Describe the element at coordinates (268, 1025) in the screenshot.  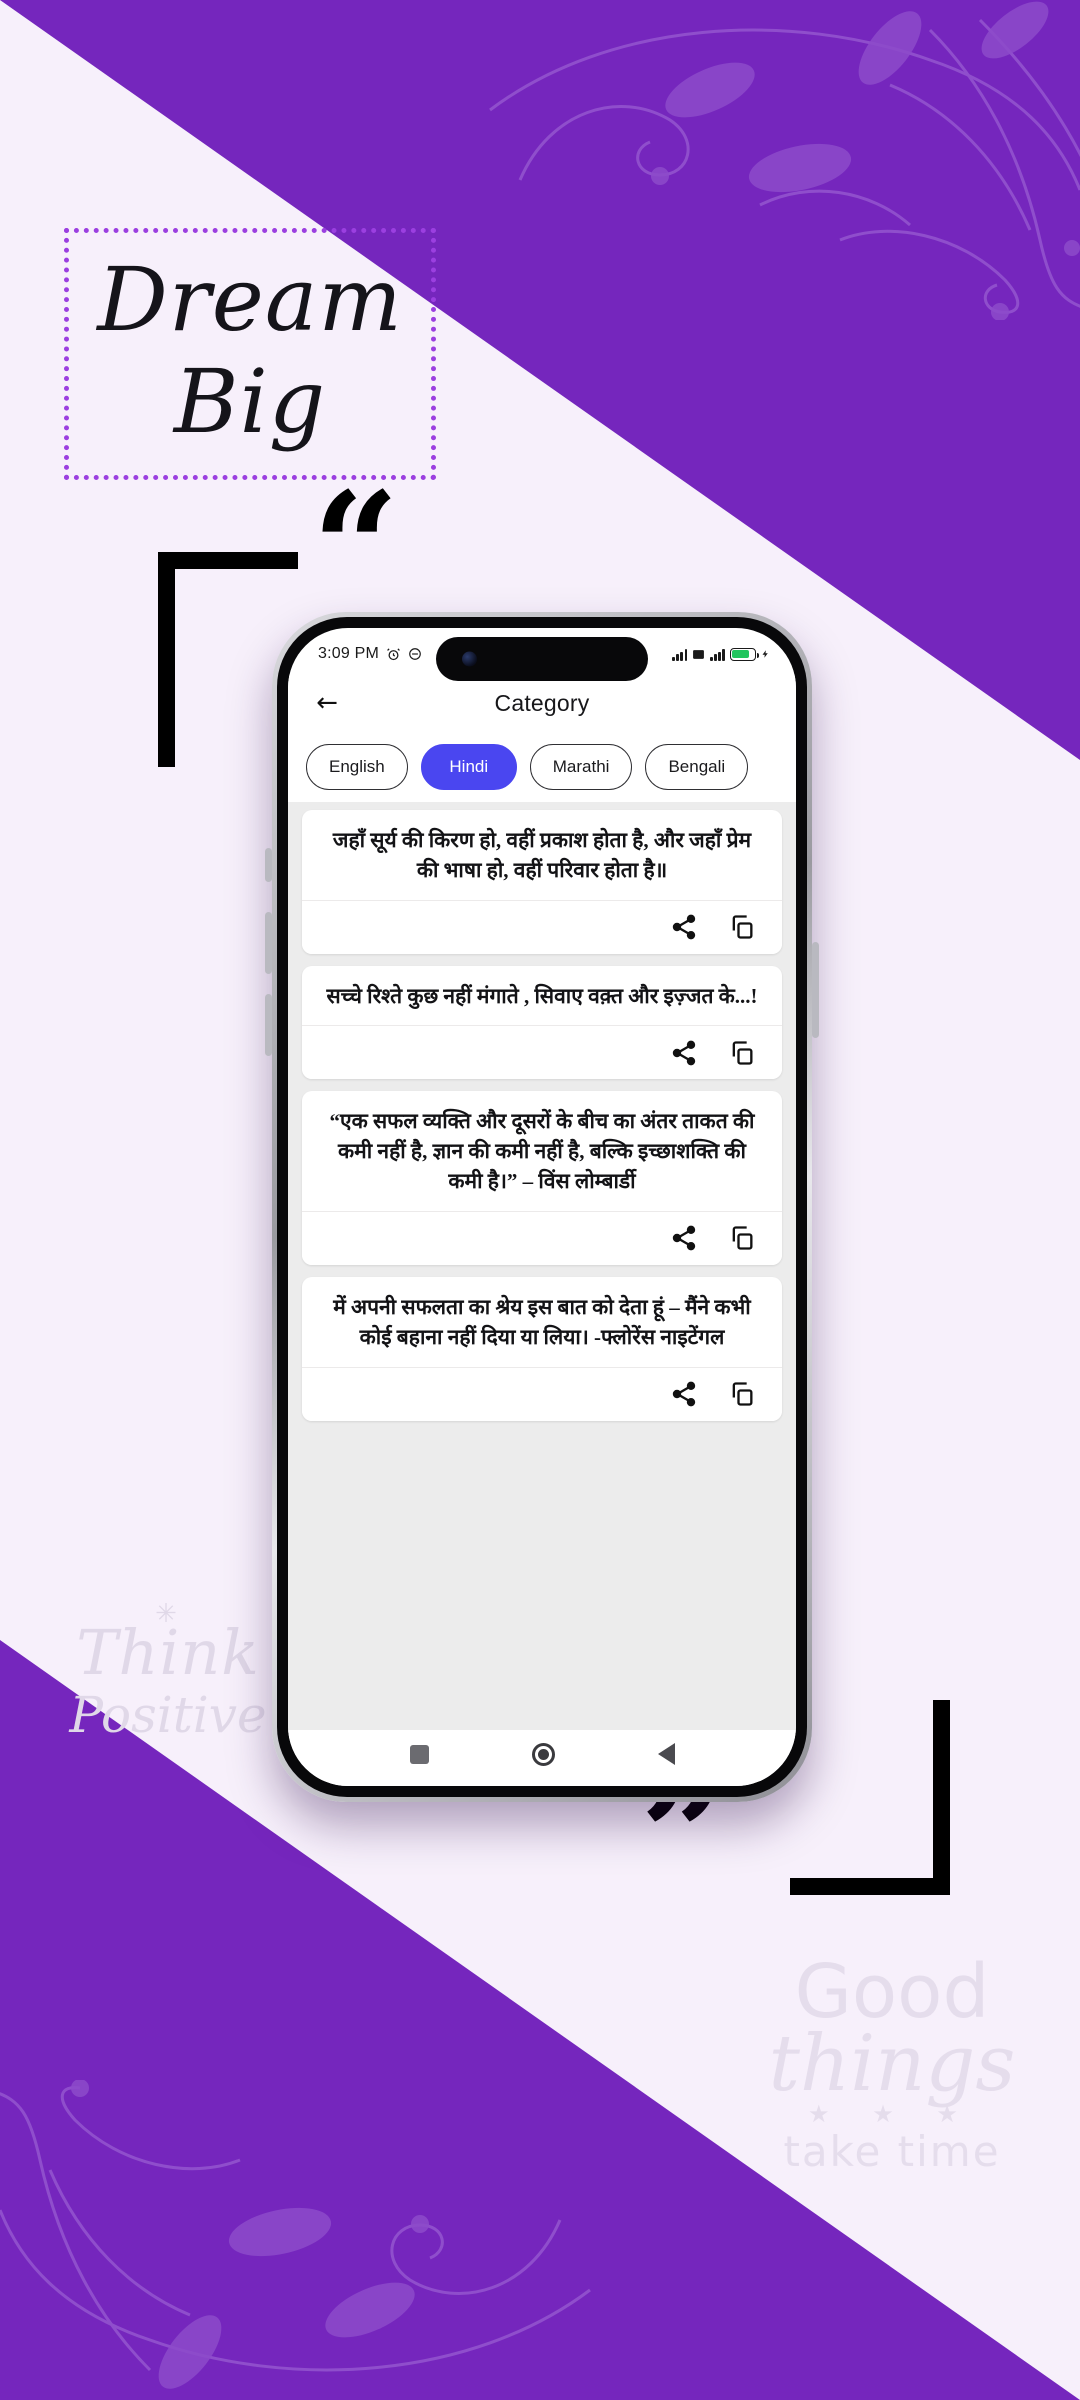
I see `phone-volume-down-button` at that location.